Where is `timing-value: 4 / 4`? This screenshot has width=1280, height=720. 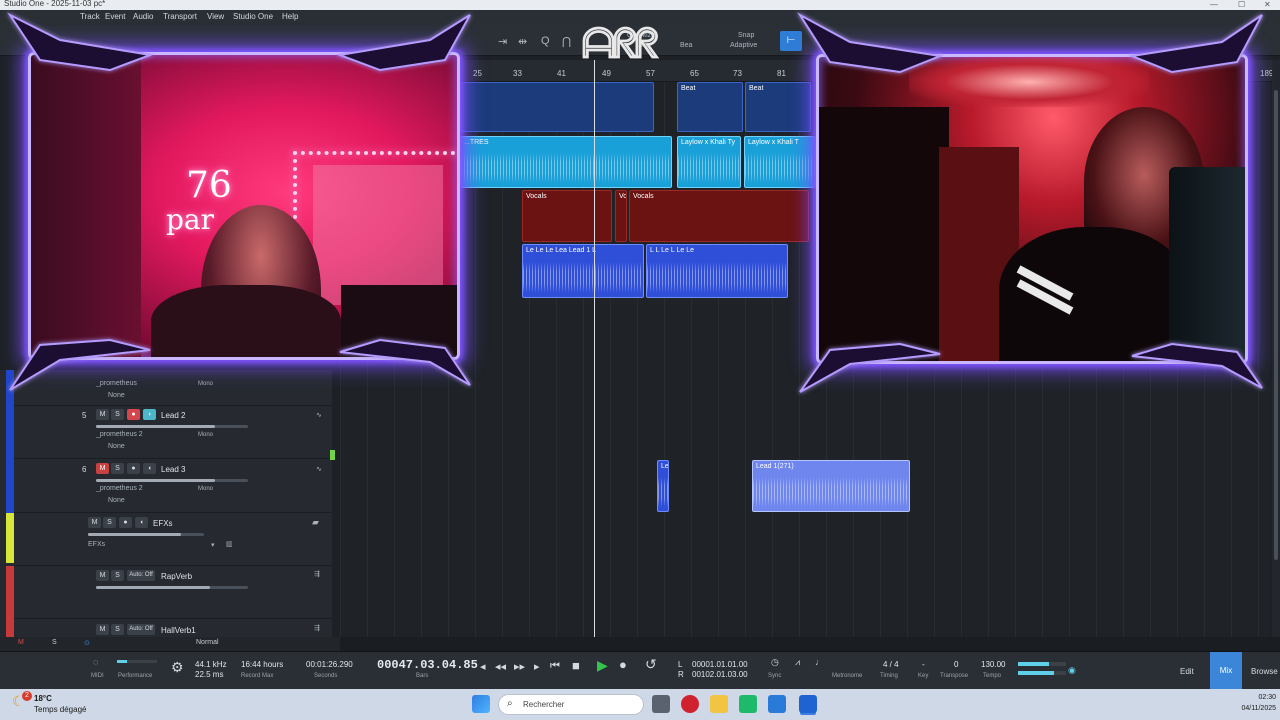 timing-value: 4 / 4 is located at coordinates (891, 664).